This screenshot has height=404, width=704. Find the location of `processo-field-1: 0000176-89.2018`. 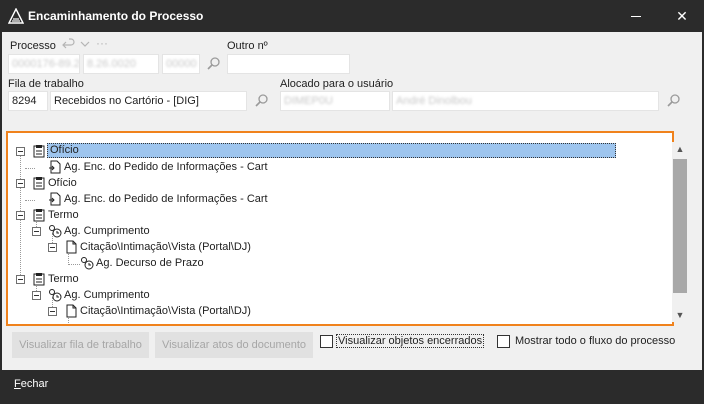

processo-field-1: 0000176-89.2018 is located at coordinates (44, 64).